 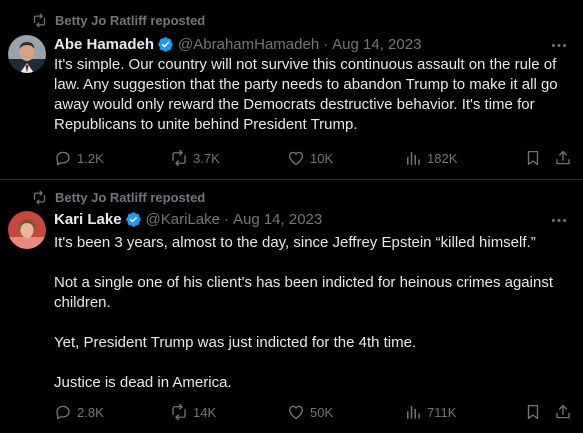 I want to click on views-button: 711K, so click(x=430, y=412).